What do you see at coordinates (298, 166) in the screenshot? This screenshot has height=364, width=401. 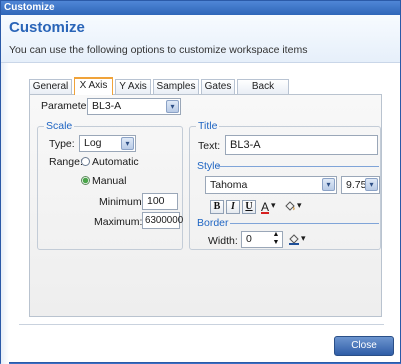 I see `style-rule` at bounding box center [298, 166].